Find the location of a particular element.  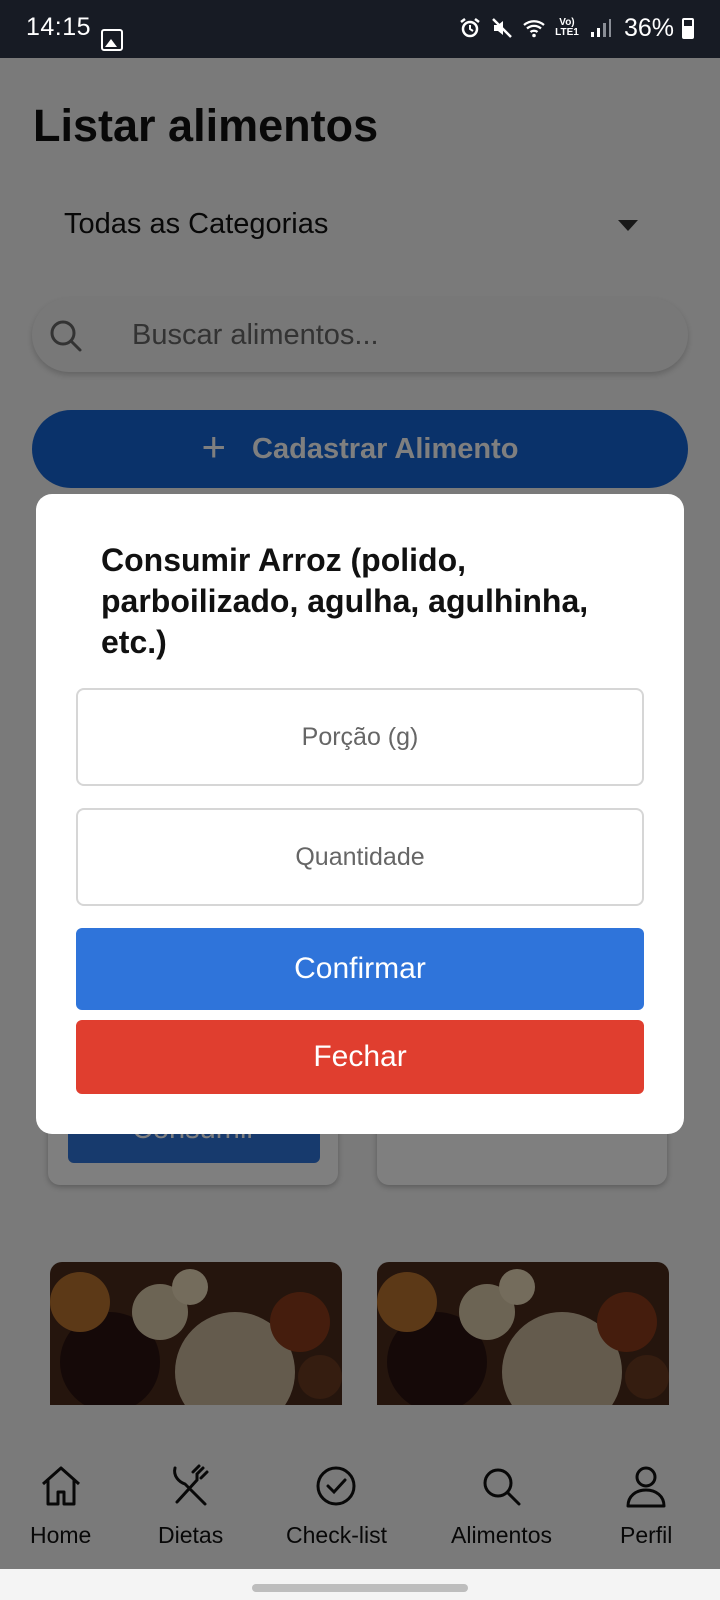

mute-icon is located at coordinates (502, 28).